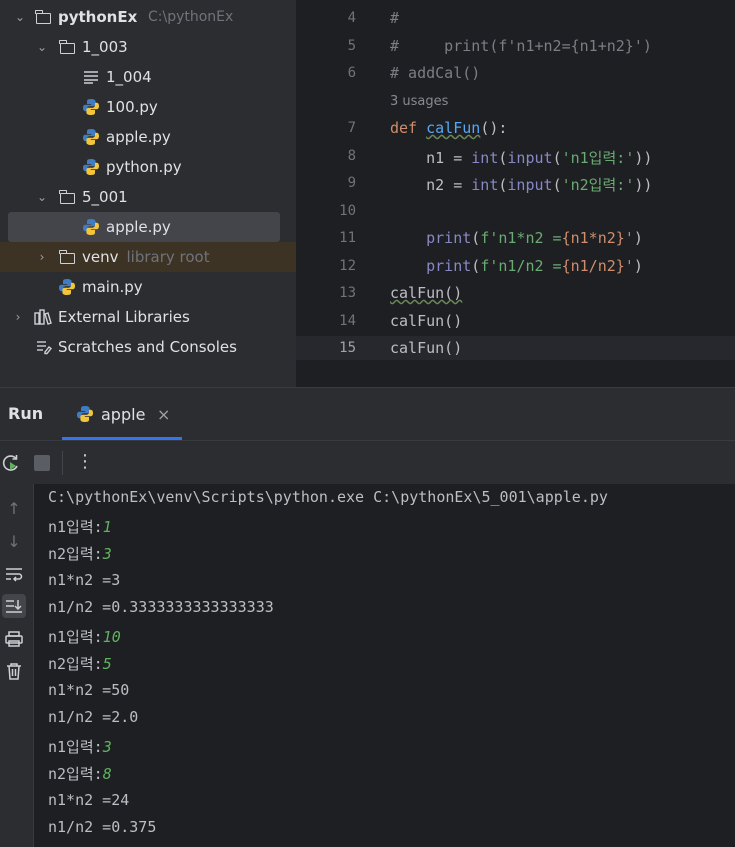 This screenshot has height=847, width=735. What do you see at coordinates (14, 606) in the screenshot?
I see `scroll-to-end-icon` at bounding box center [14, 606].